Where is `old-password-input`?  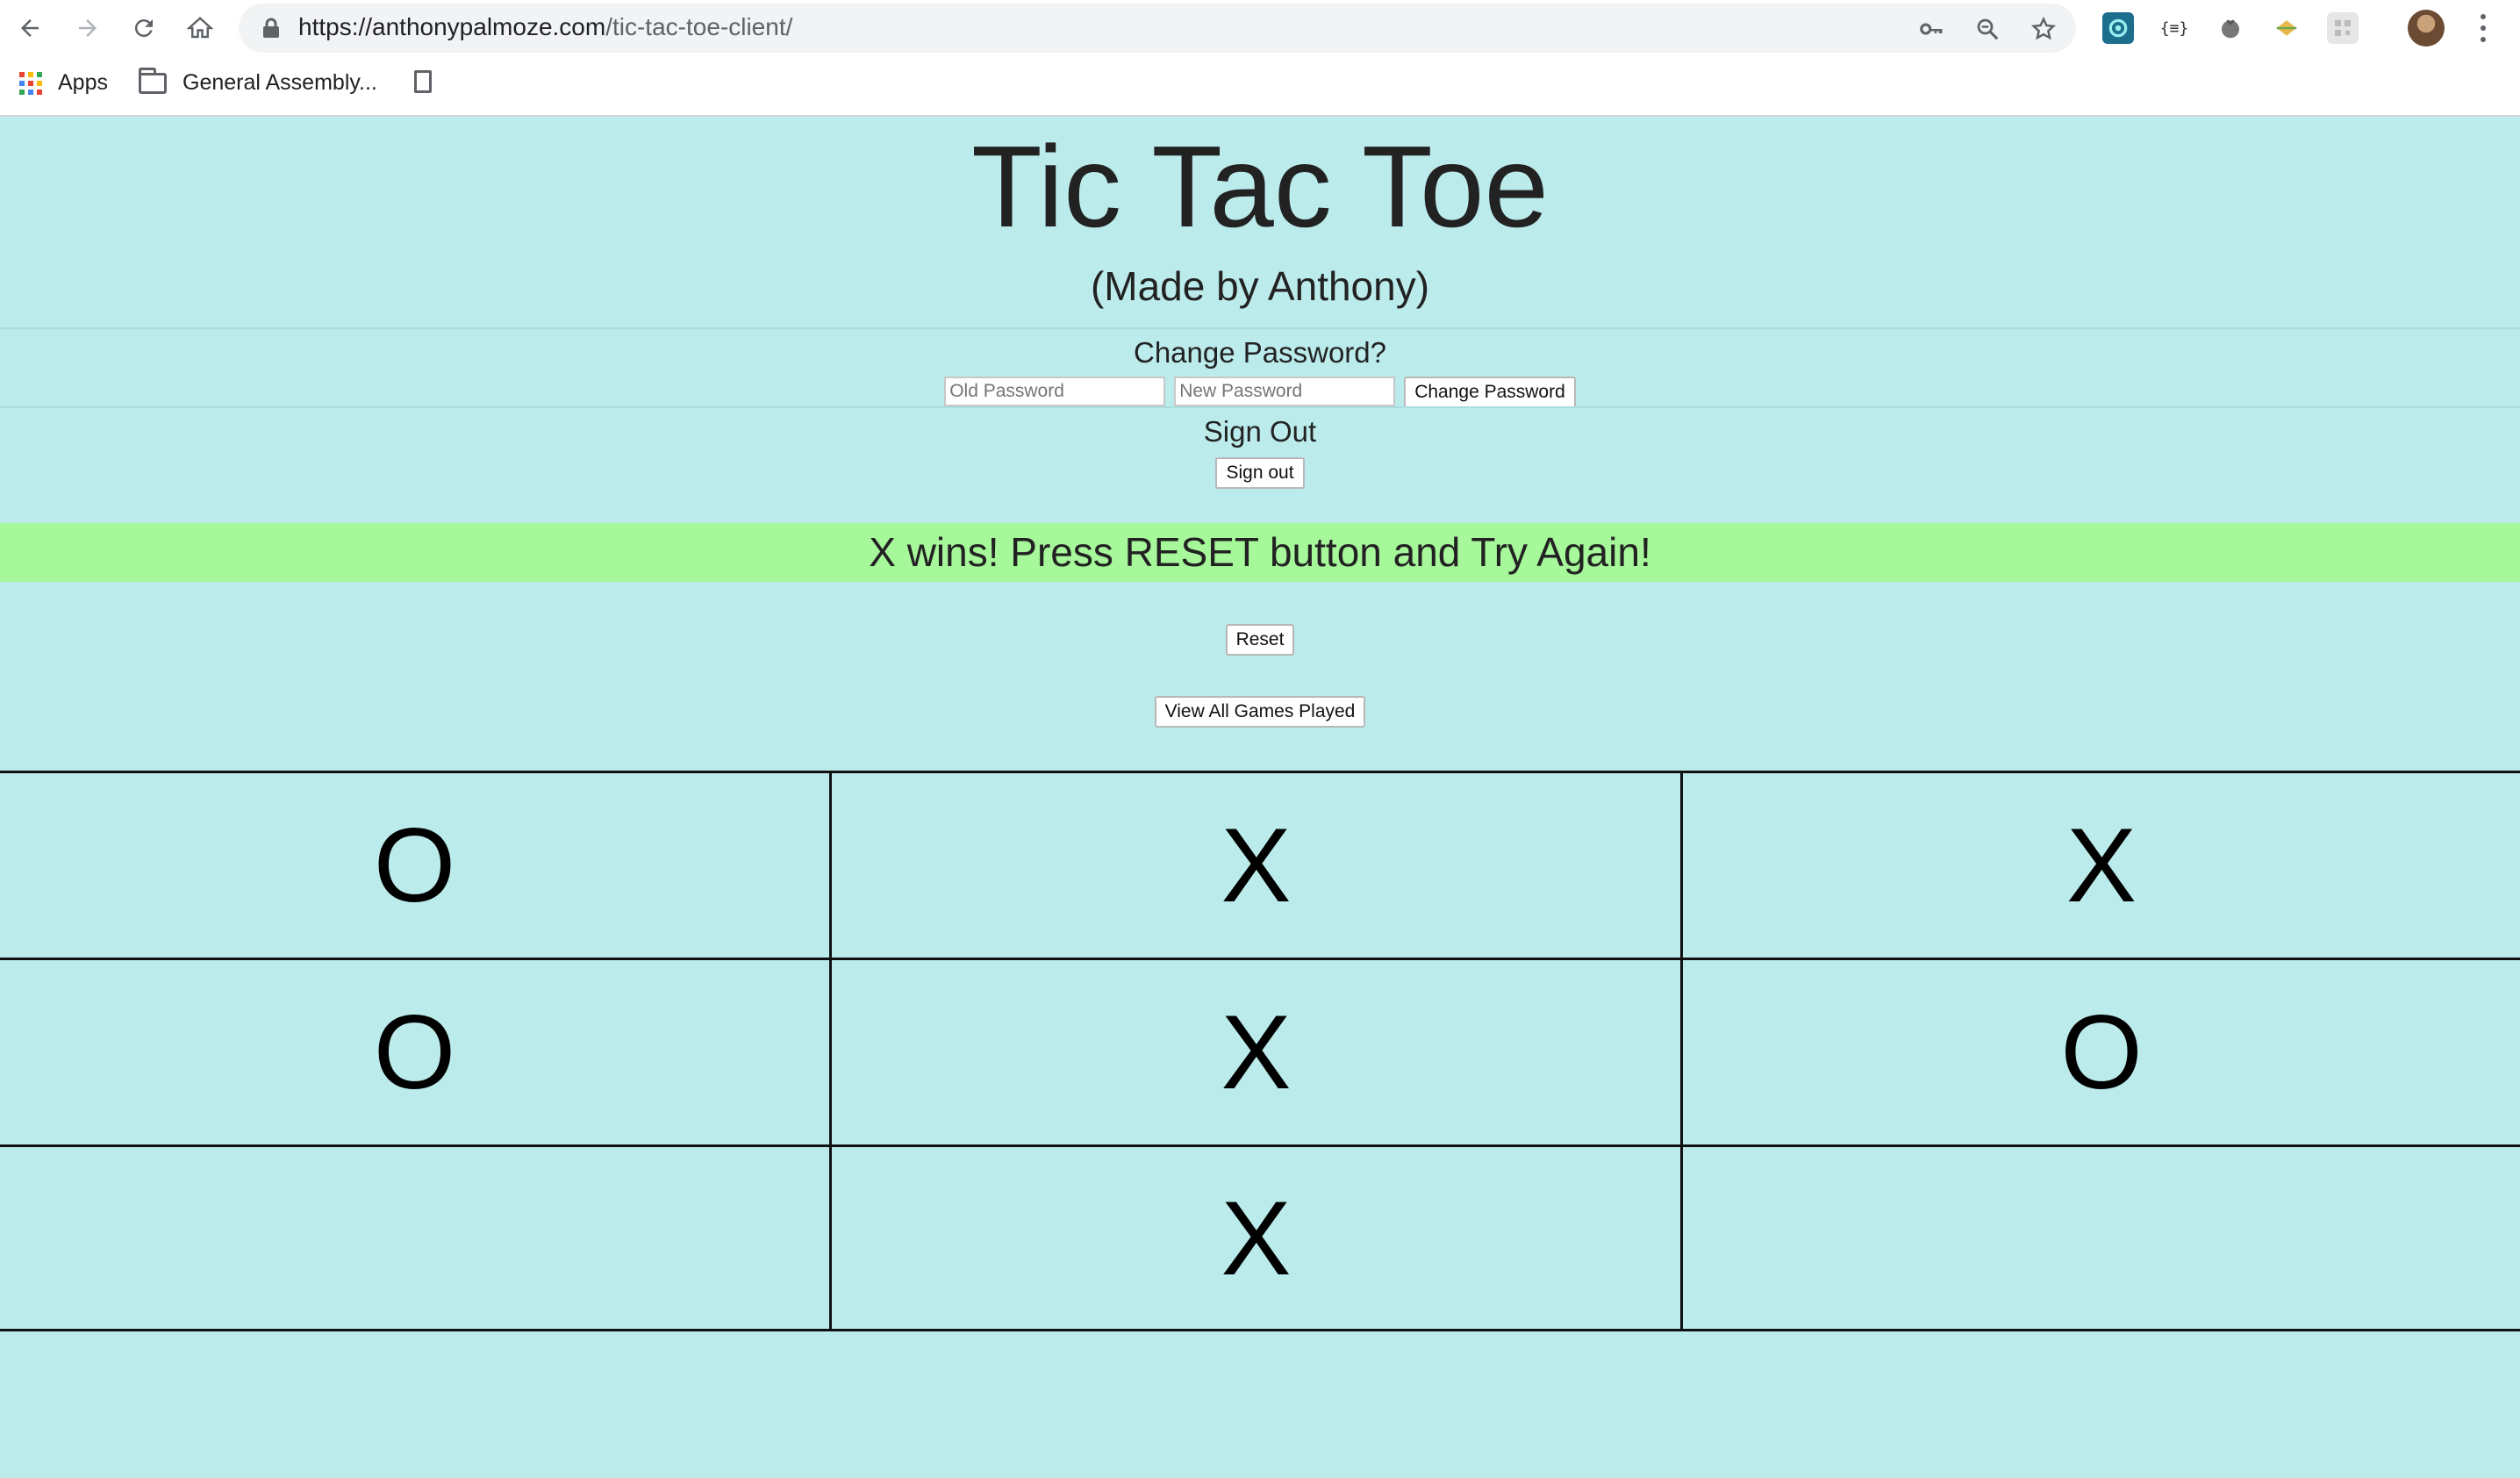 old-password-input is located at coordinates (1055, 391).